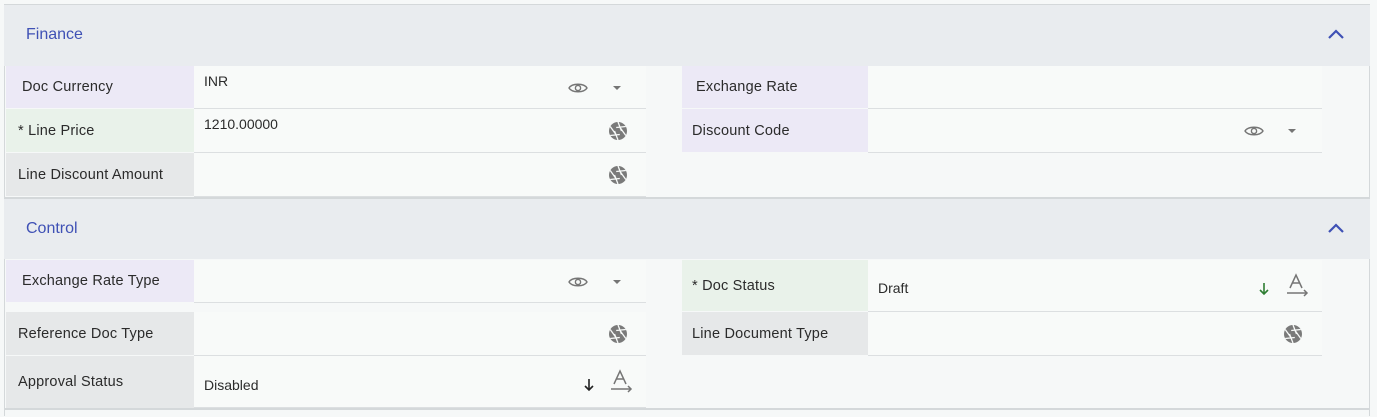 Image resolution: width=1377 pixels, height=417 pixels. What do you see at coordinates (1095, 286) in the screenshot?
I see `doc-status-field: Draft` at bounding box center [1095, 286].